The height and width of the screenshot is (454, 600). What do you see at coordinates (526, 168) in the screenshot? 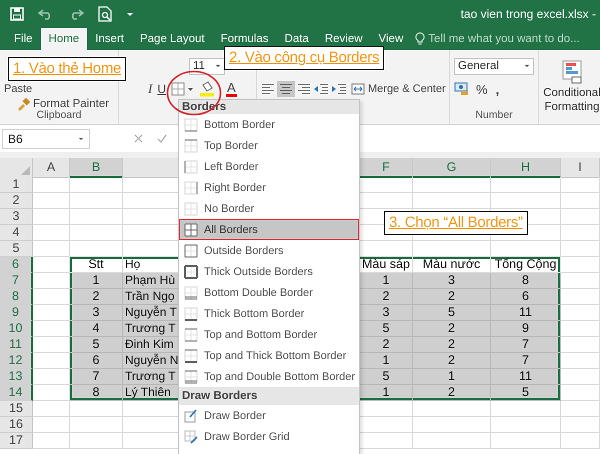
I see `column-header: H` at bounding box center [526, 168].